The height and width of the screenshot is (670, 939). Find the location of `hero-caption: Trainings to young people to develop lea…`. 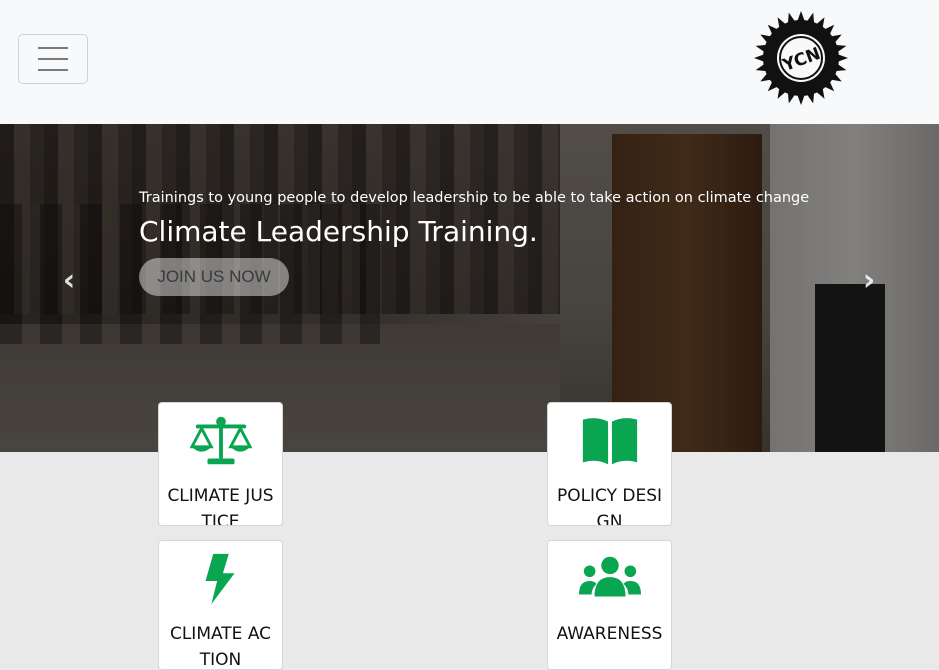

hero-caption: Trainings to young people to develop lea… is located at coordinates (474, 242).